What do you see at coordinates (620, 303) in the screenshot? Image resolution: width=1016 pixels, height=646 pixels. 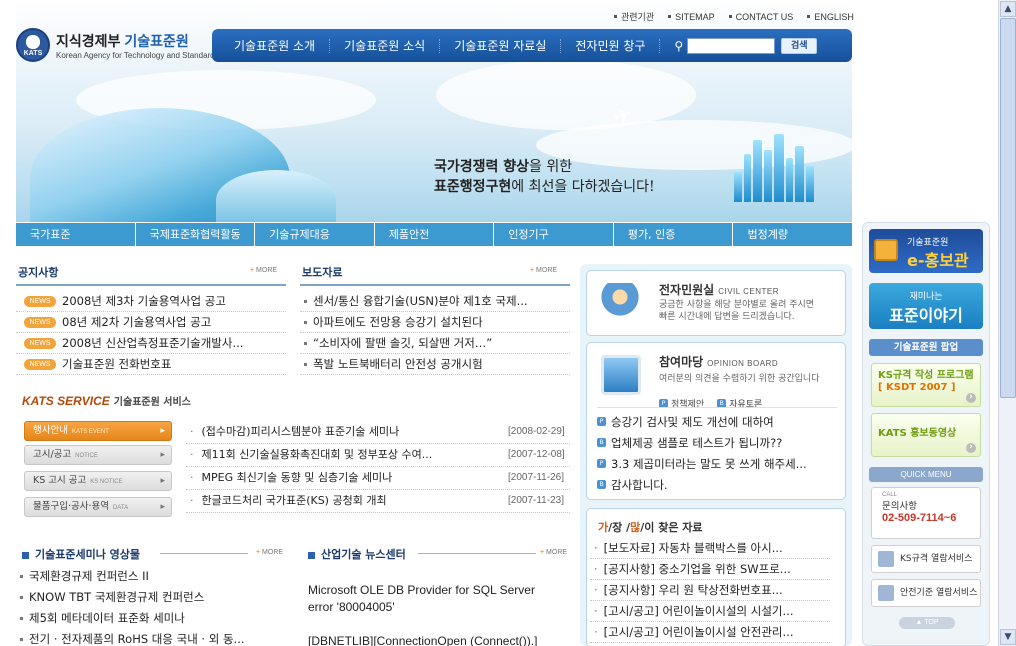 I see `person-icon` at bounding box center [620, 303].